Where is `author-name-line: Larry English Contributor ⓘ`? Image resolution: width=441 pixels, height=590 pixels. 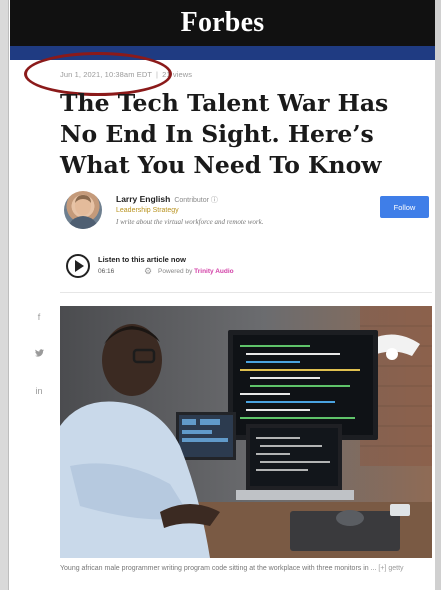
author-name-line: Larry English Contributor ⓘ is located at coordinates (167, 199).